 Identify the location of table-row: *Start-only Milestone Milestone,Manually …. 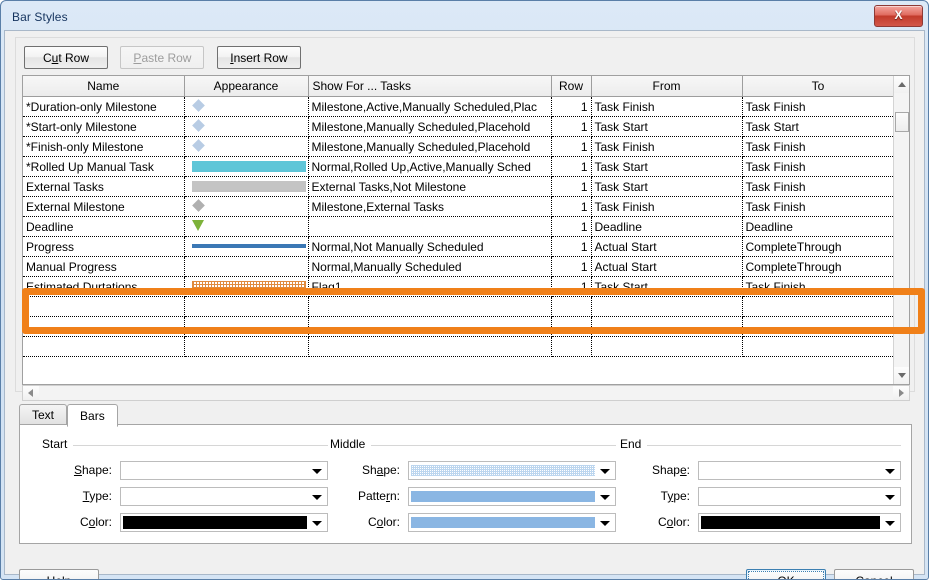
(459, 126).